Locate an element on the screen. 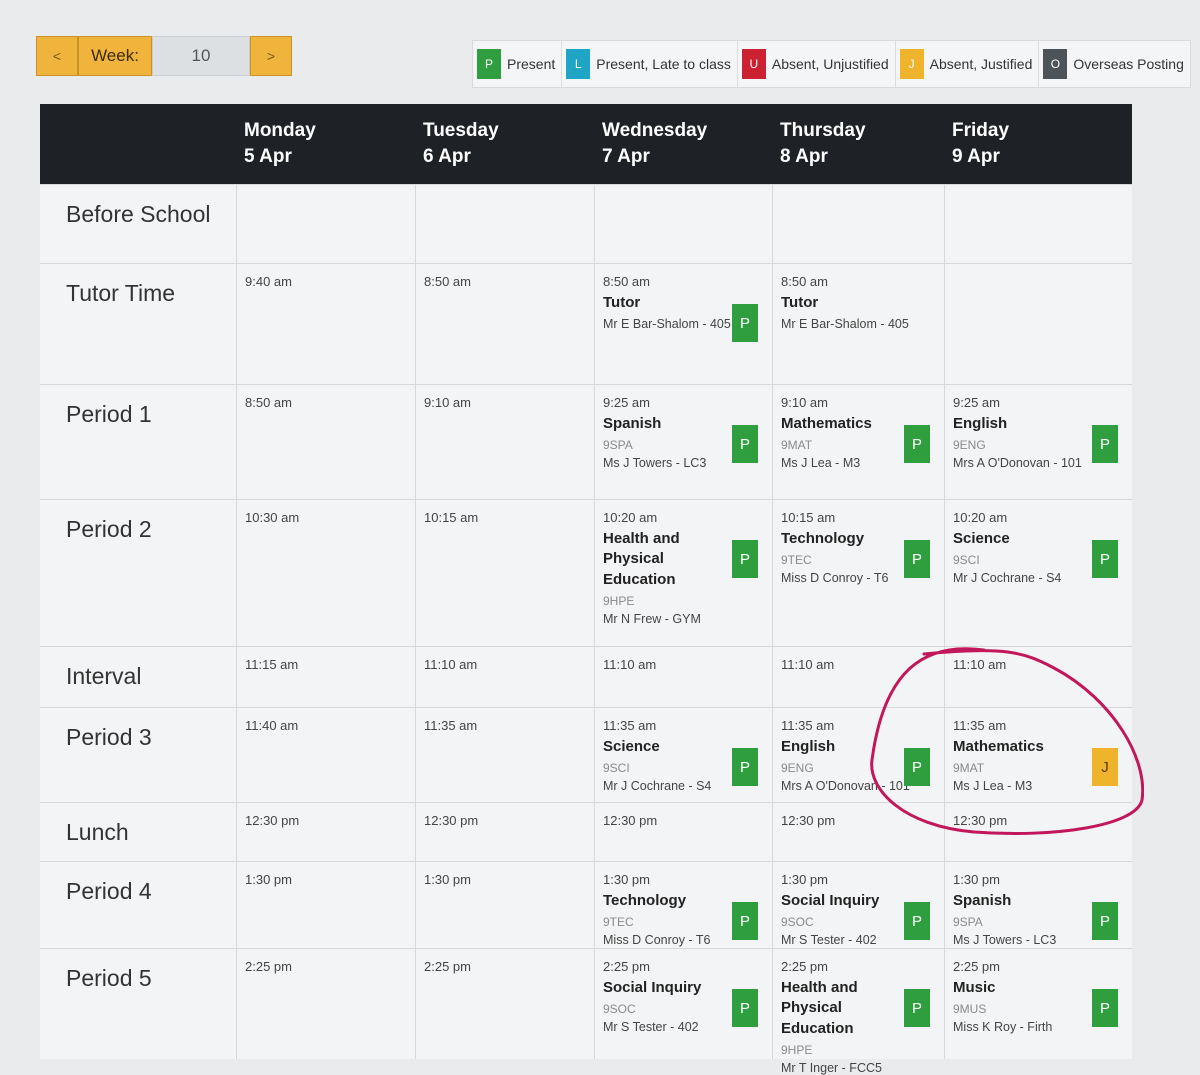 The width and height of the screenshot is (1200, 1075). class-teacher-room: Mr E Bar-Shalom - 405 is located at coordinates (845, 324).